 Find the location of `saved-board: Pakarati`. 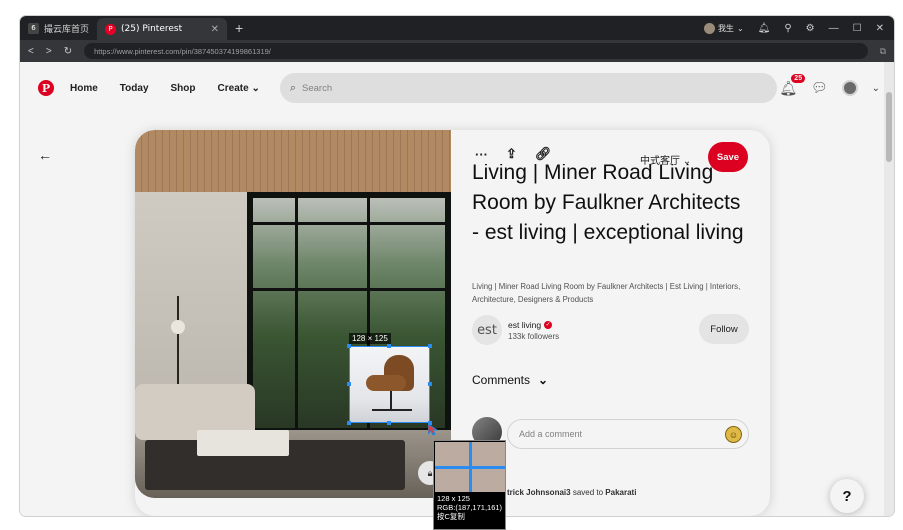

saved-board: Pakarati is located at coordinates (620, 492).